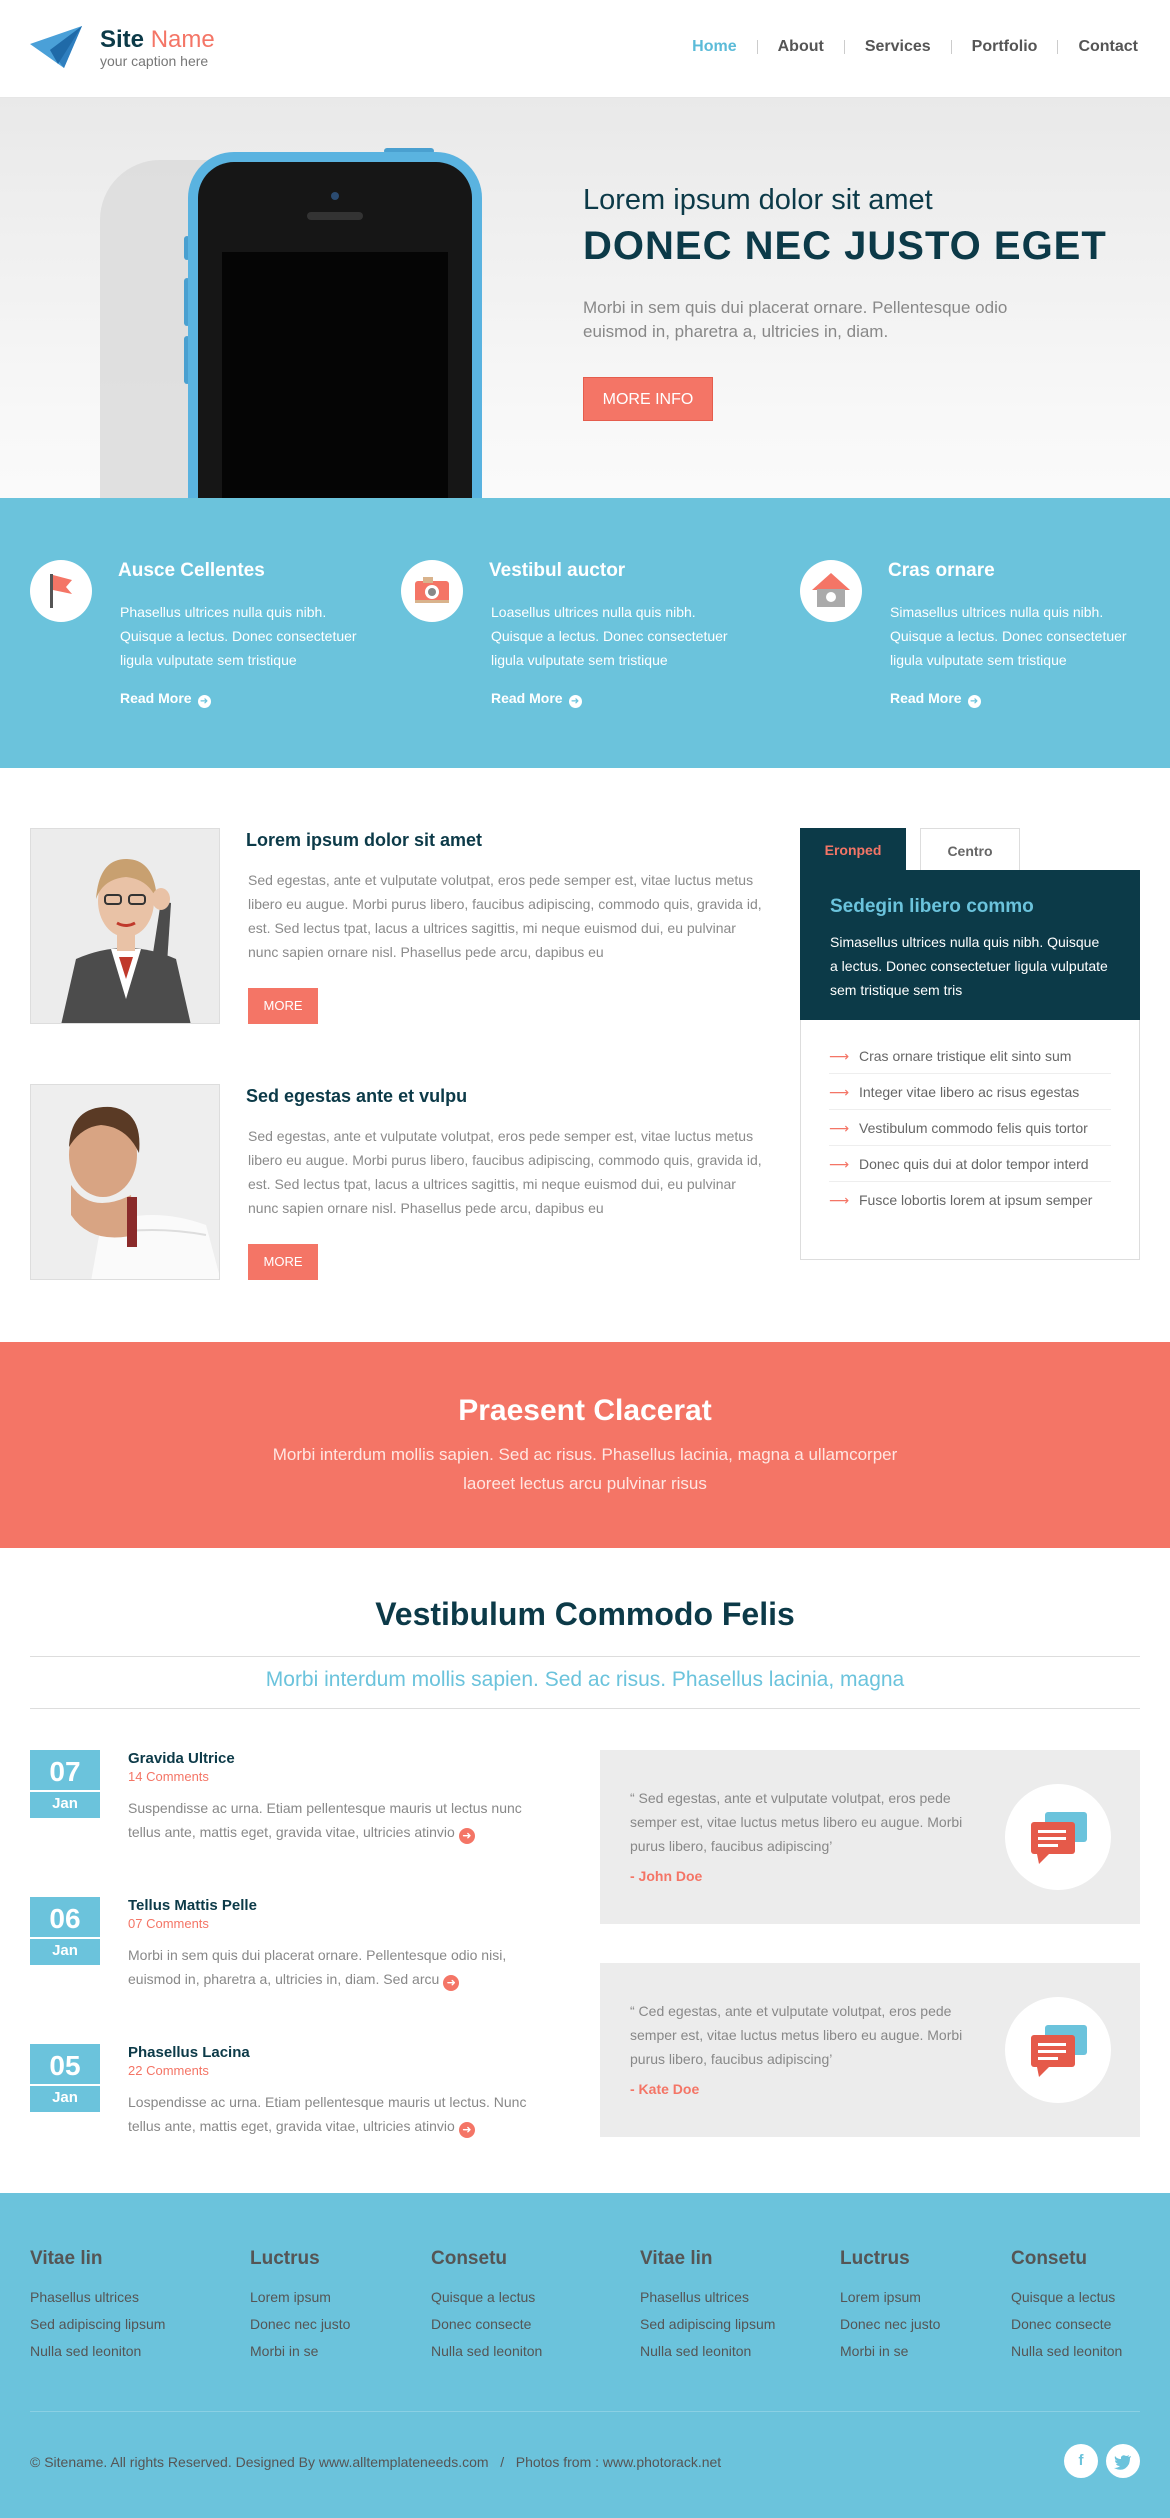  What do you see at coordinates (1058, 1837) in the screenshot?
I see `chat-bubble-icon` at bounding box center [1058, 1837].